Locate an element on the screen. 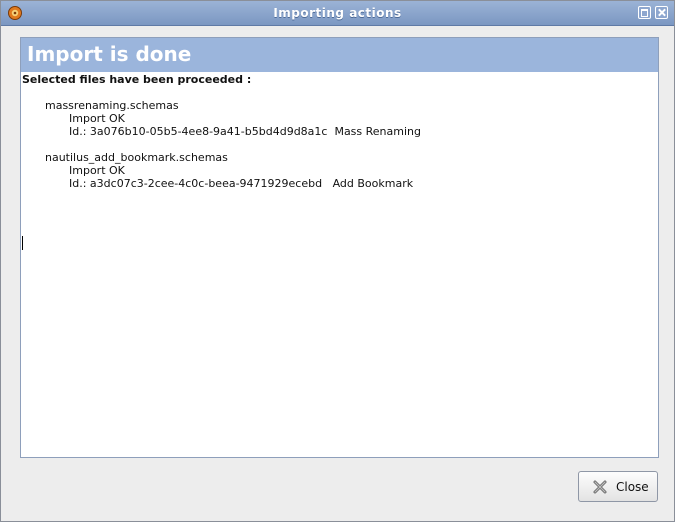 This screenshot has width=675, height=522. close-button: Close is located at coordinates (618, 486).